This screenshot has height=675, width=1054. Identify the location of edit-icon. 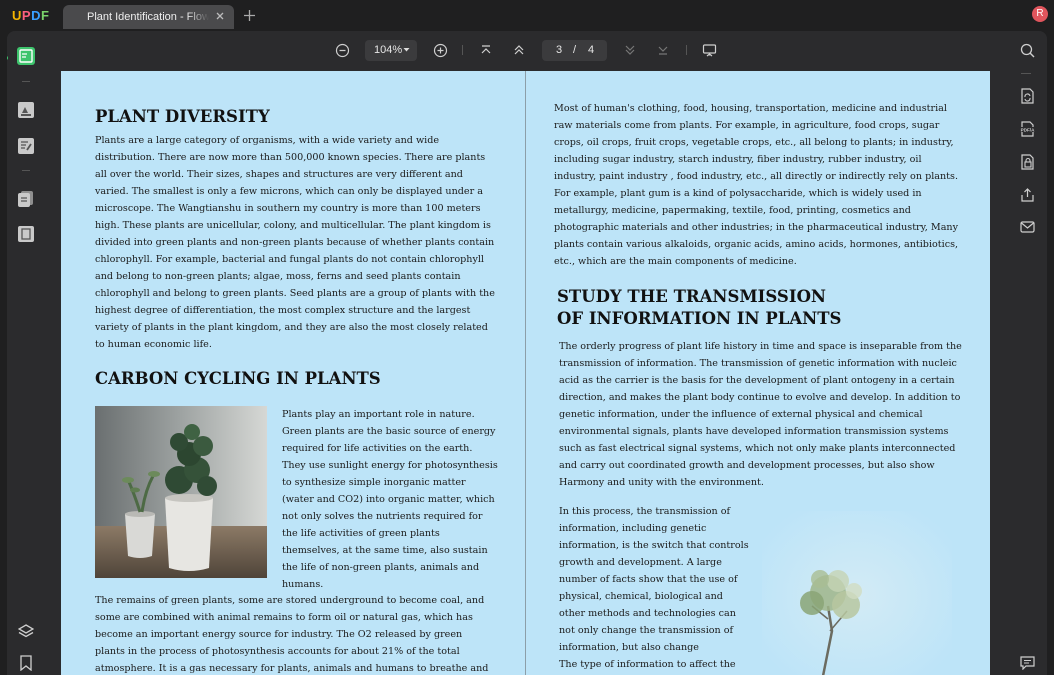
(26, 146).